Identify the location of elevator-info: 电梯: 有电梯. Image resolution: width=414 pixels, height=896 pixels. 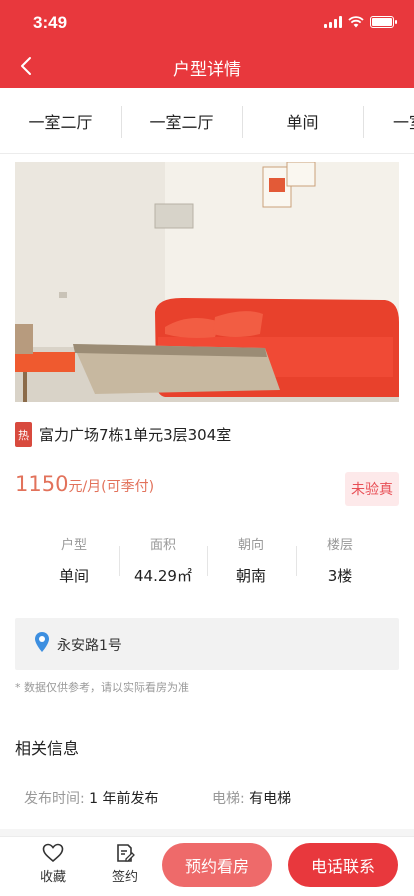
(251, 798).